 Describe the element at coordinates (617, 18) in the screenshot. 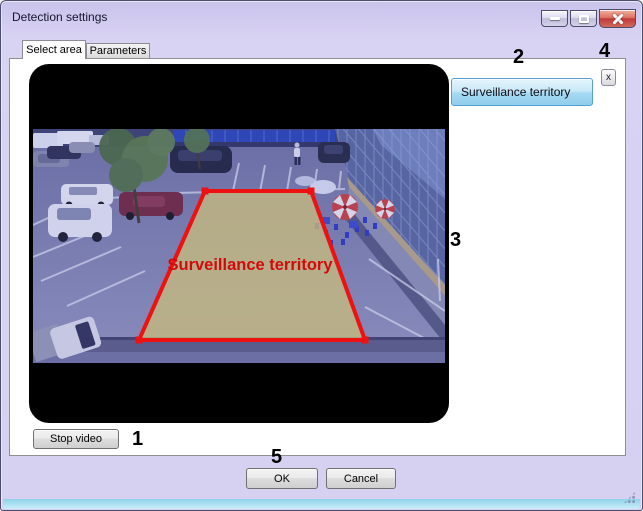

I see `close-button` at that location.